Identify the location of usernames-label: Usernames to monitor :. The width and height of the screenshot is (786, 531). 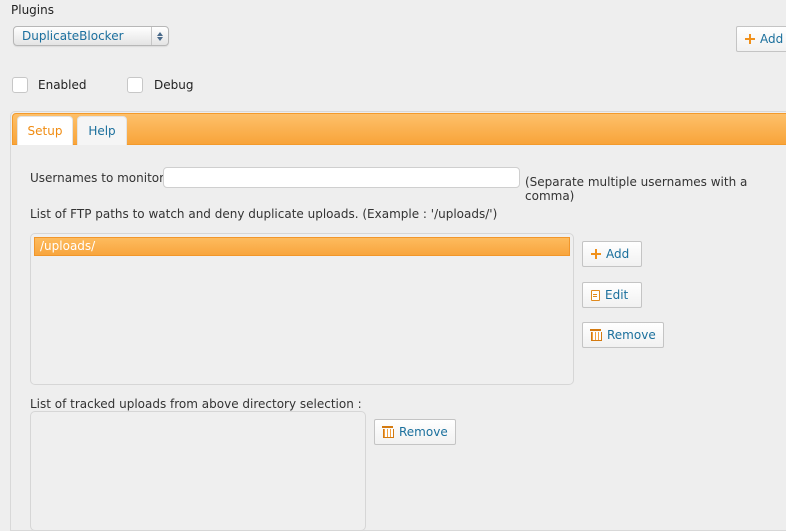
(101, 178).